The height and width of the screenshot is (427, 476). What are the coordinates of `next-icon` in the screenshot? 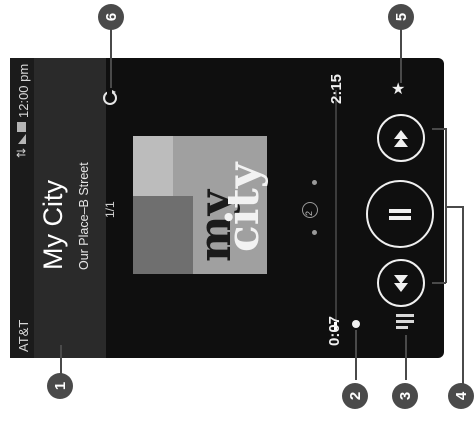 It's located at (401, 138).